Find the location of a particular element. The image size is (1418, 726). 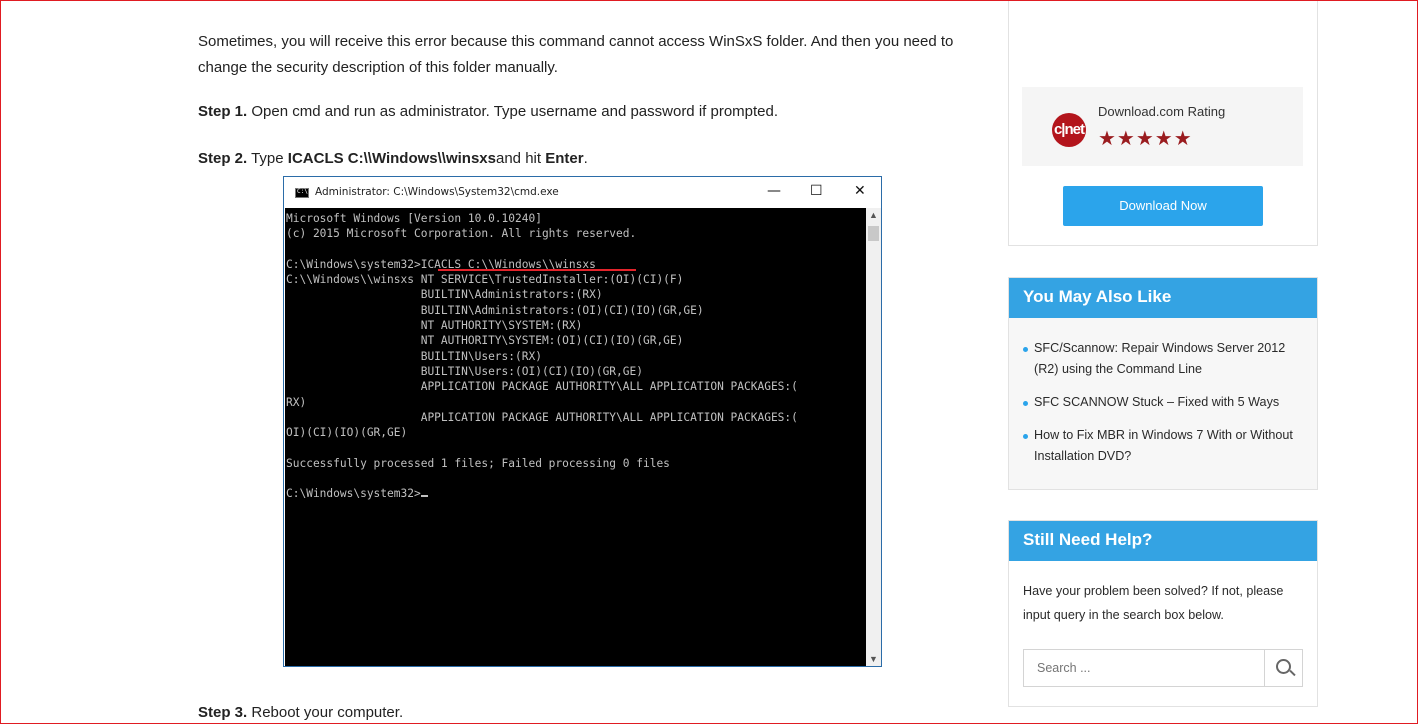

also-like-title: You May Also Like is located at coordinates (1163, 298).